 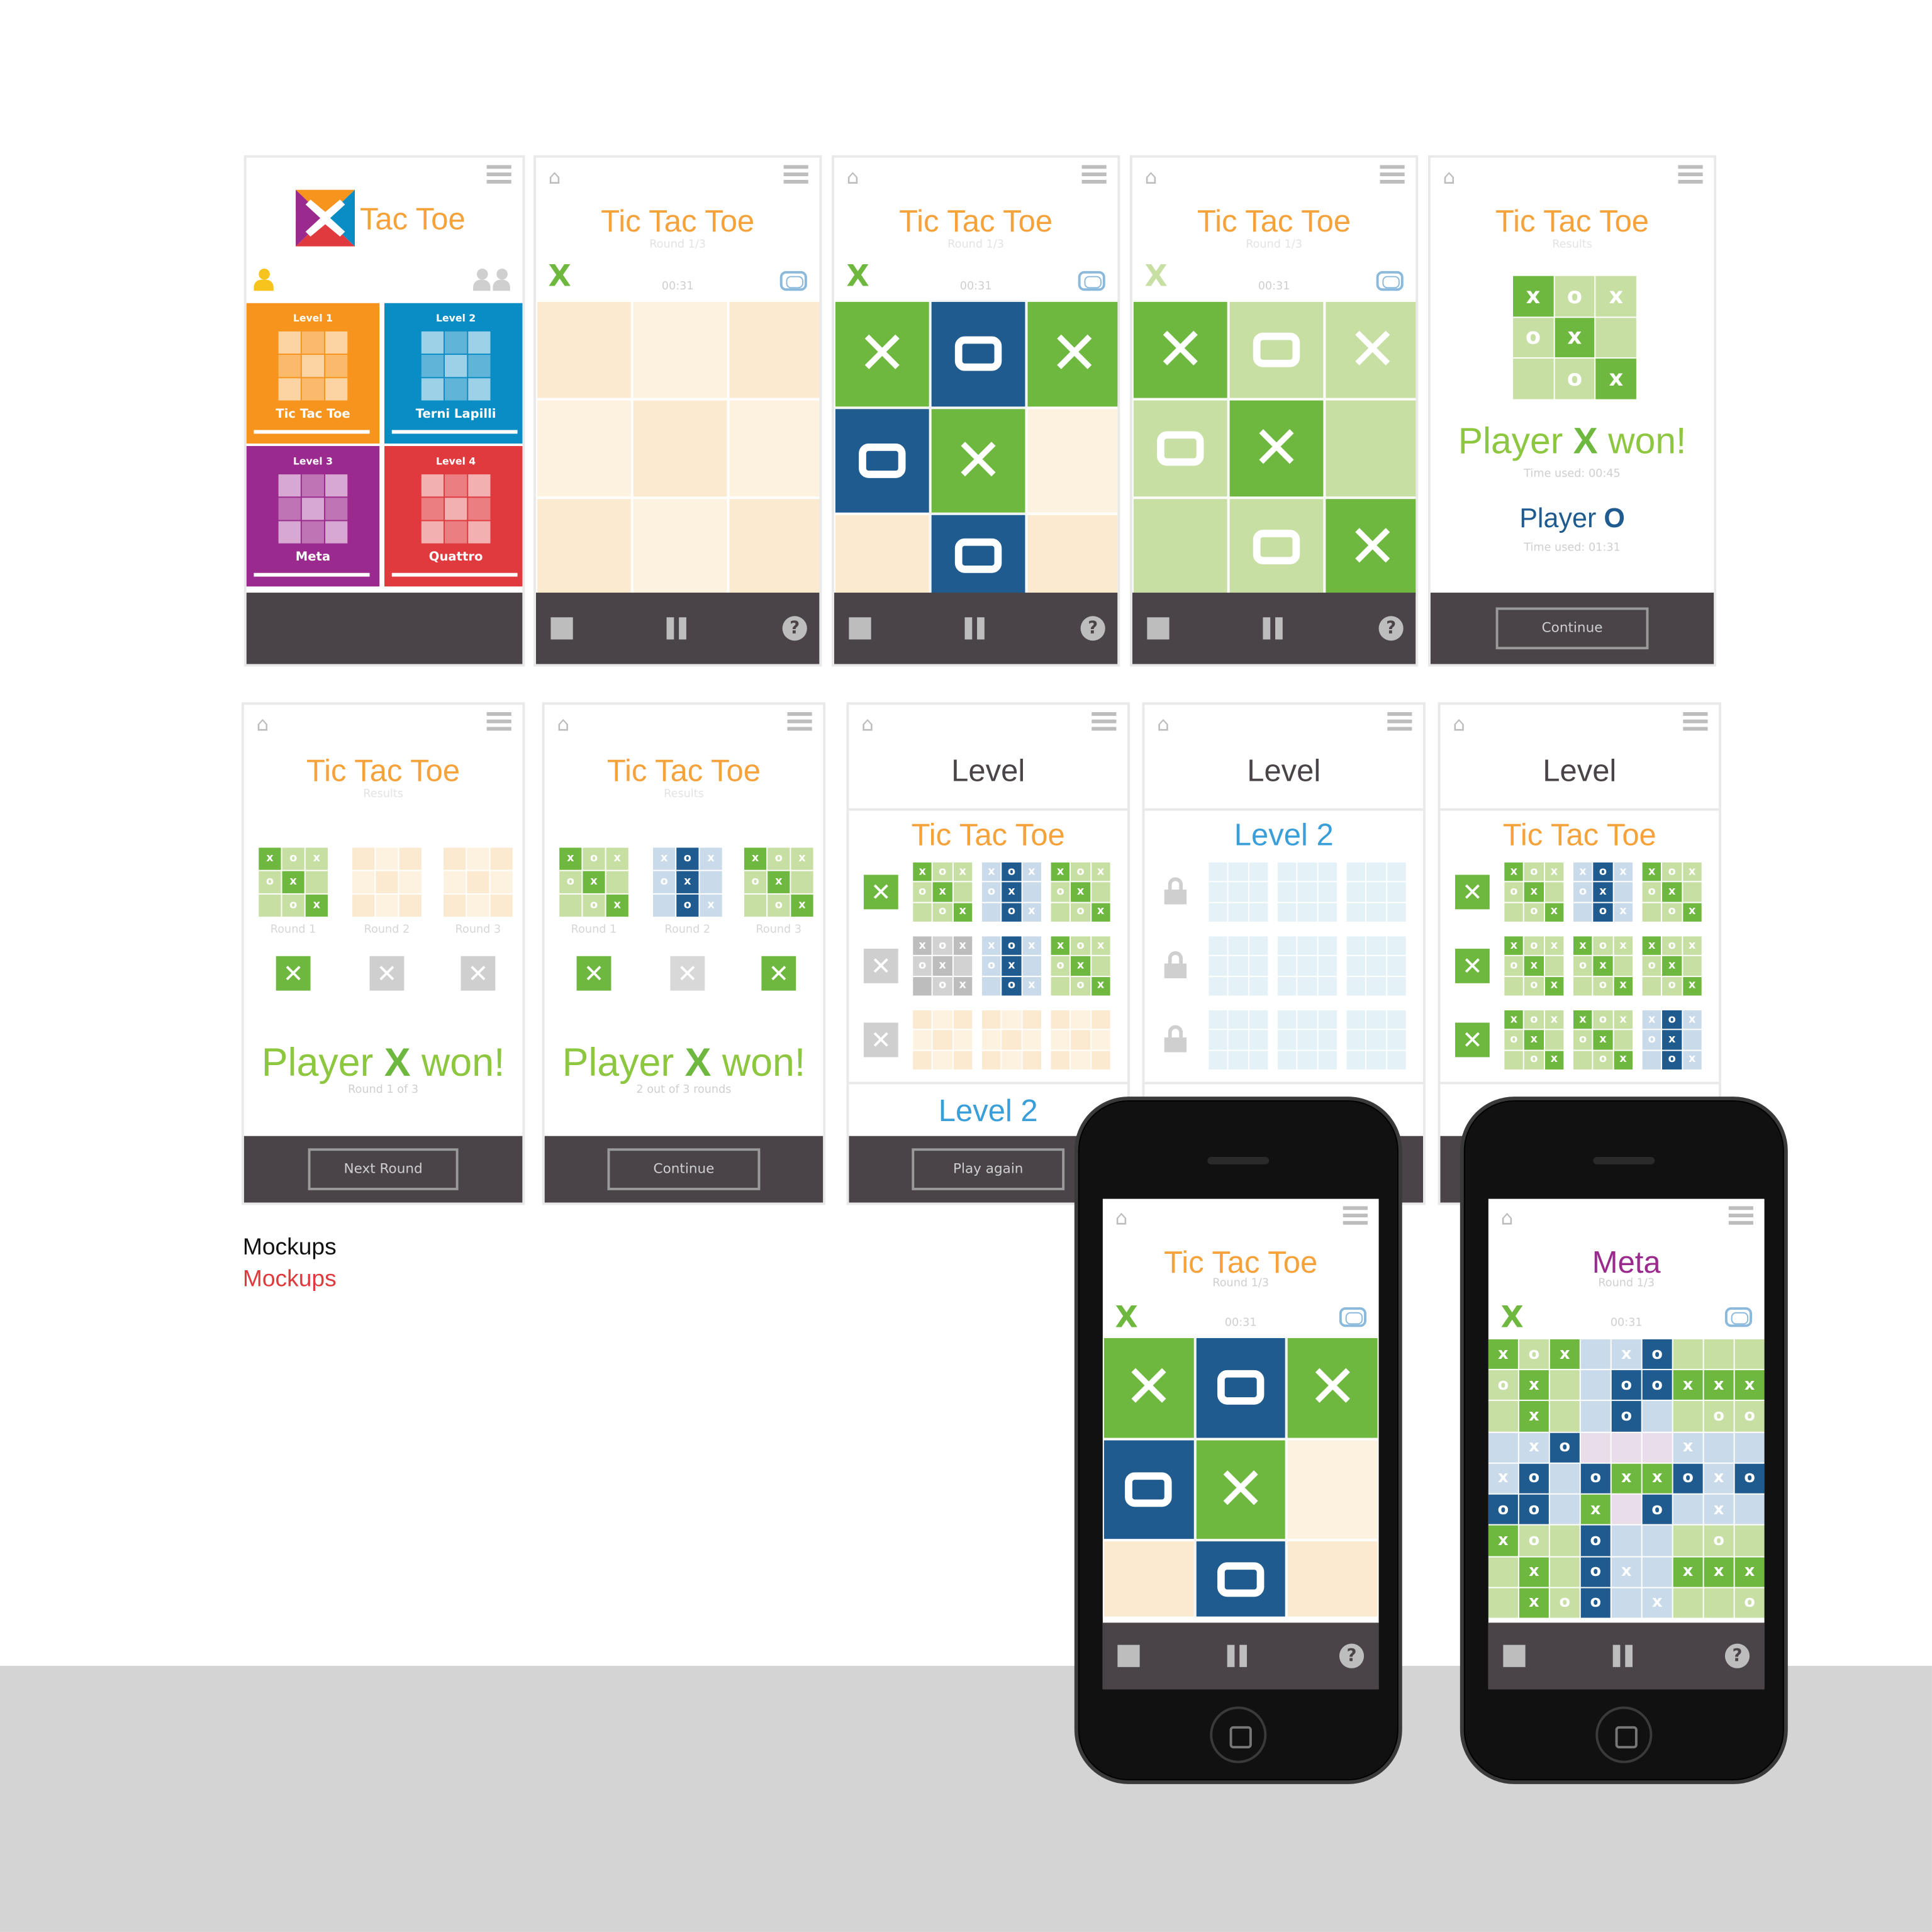 What do you see at coordinates (684, 1169) in the screenshot?
I see `continue-button: Continue` at bounding box center [684, 1169].